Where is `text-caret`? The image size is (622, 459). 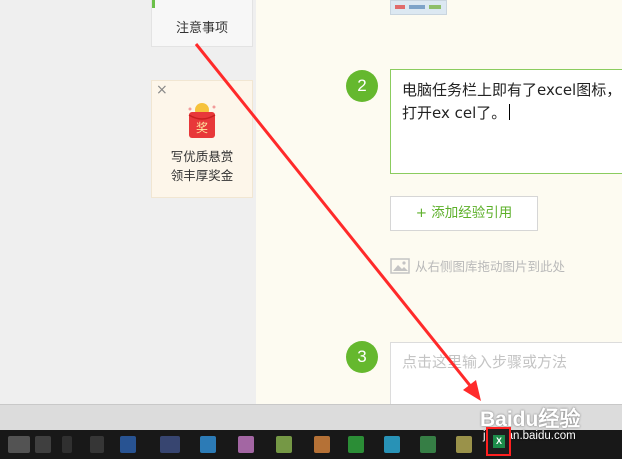 text-caret is located at coordinates (510, 112).